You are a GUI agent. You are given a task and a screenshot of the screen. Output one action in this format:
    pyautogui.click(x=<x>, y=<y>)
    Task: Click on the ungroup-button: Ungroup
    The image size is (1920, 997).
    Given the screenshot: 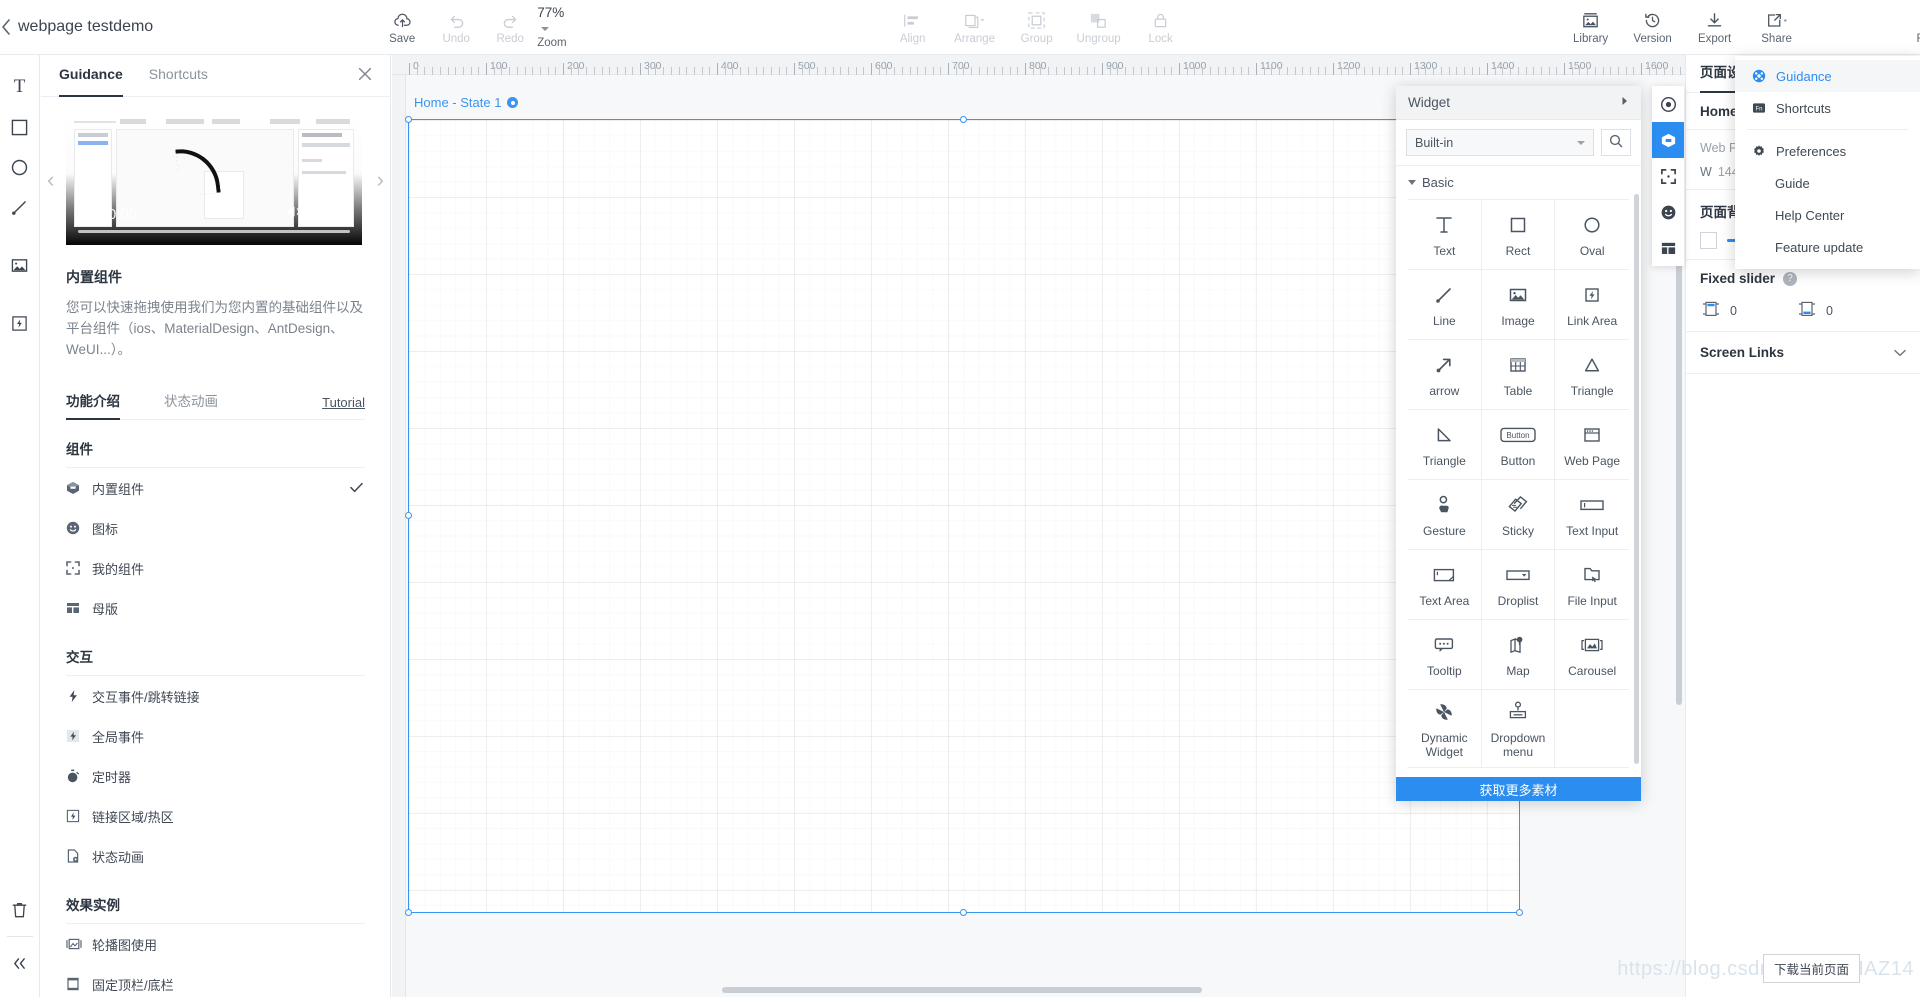 What is the action you would take?
    pyautogui.click(x=1099, y=27)
    